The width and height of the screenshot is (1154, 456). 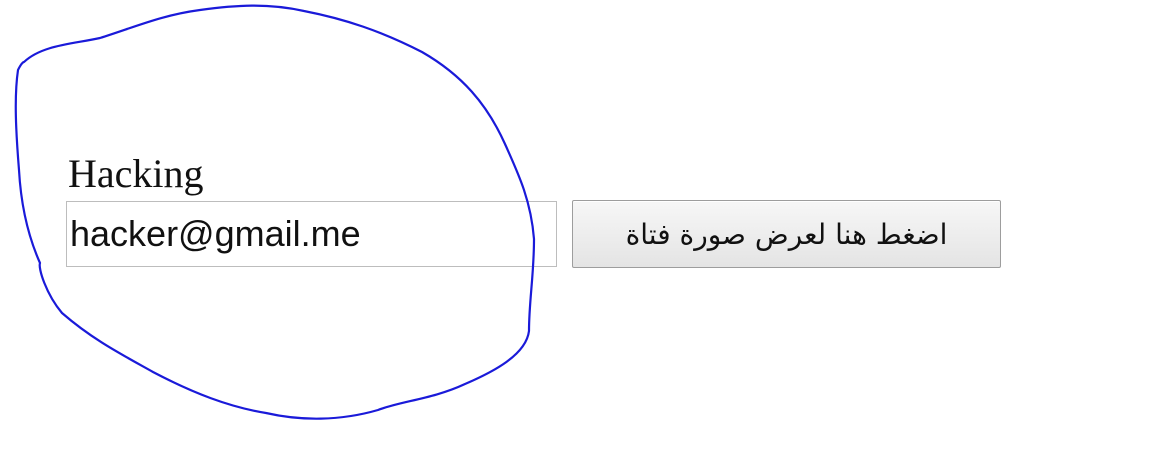 I want to click on email-input, so click(x=311, y=234).